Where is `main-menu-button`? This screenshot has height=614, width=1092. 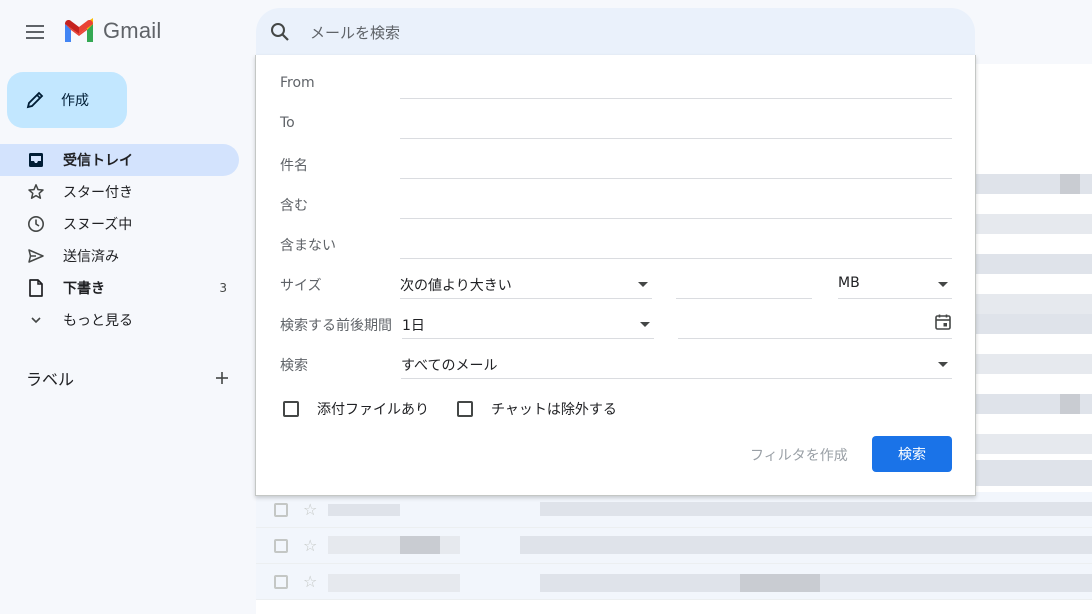 main-menu-button is located at coordinates (35, 32).